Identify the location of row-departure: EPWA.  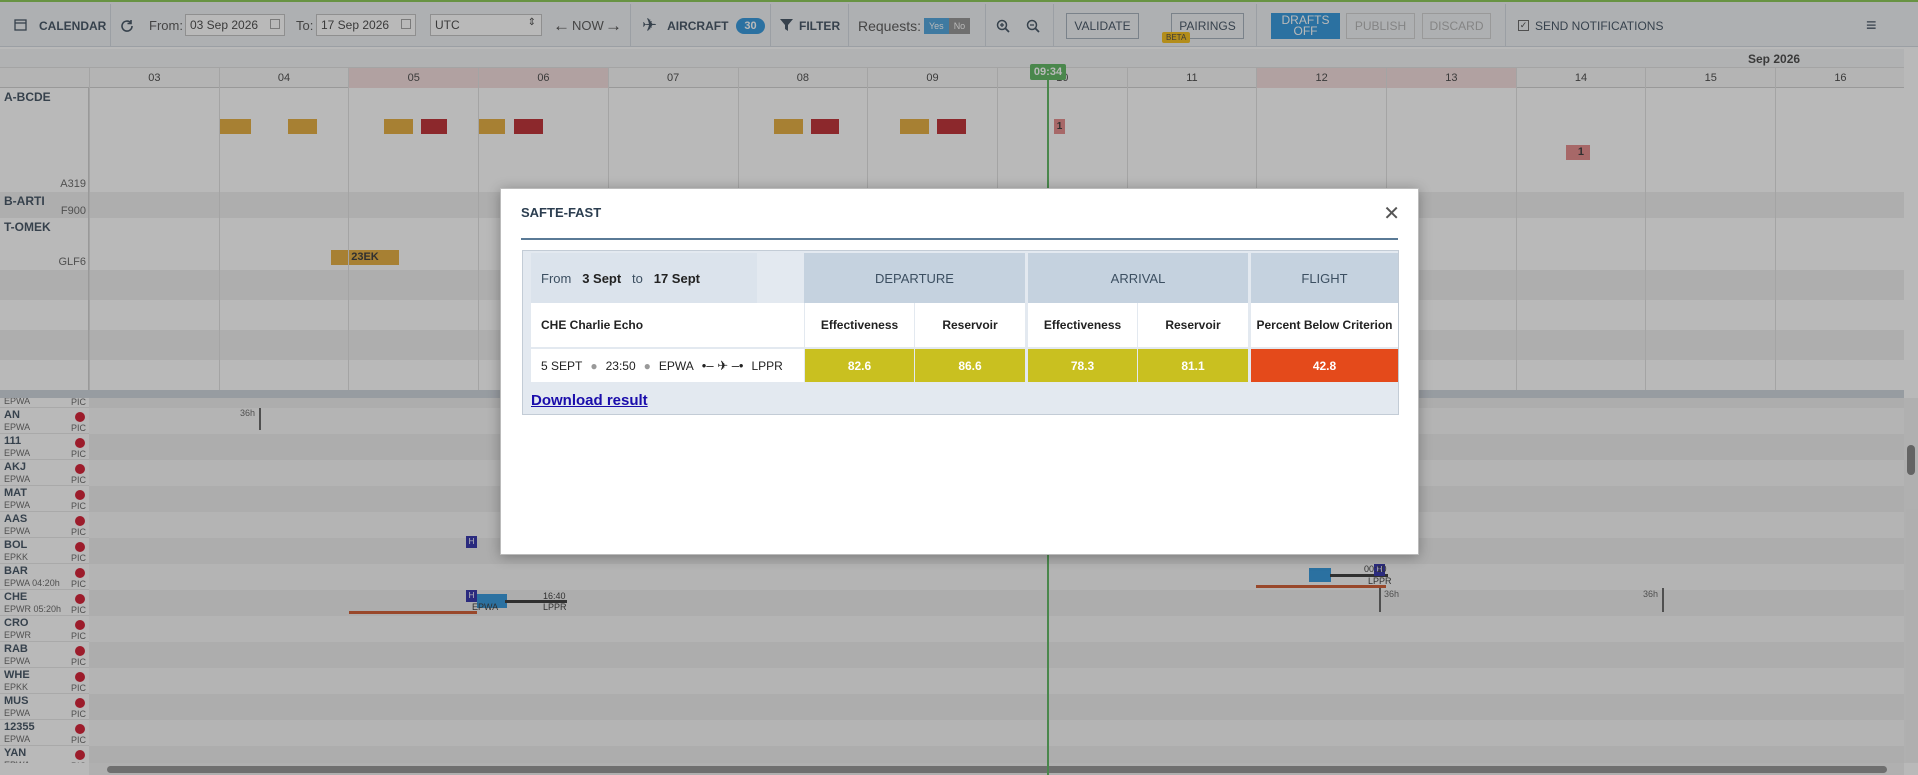
(676, 365).